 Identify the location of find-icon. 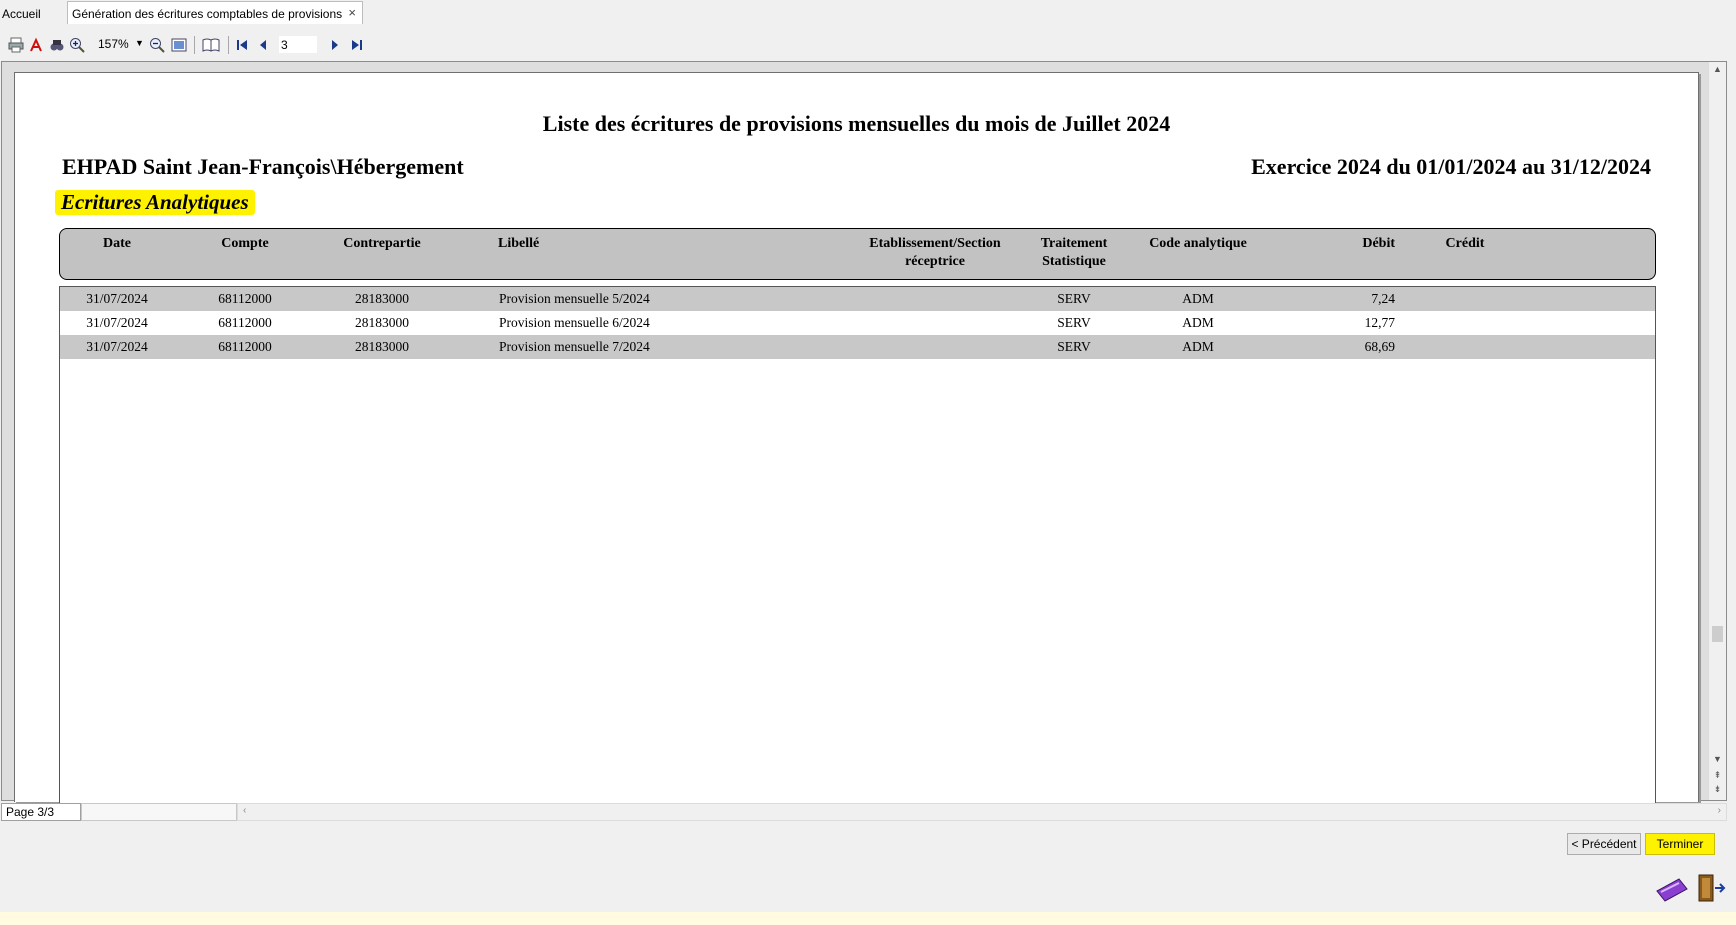
(57, 45).